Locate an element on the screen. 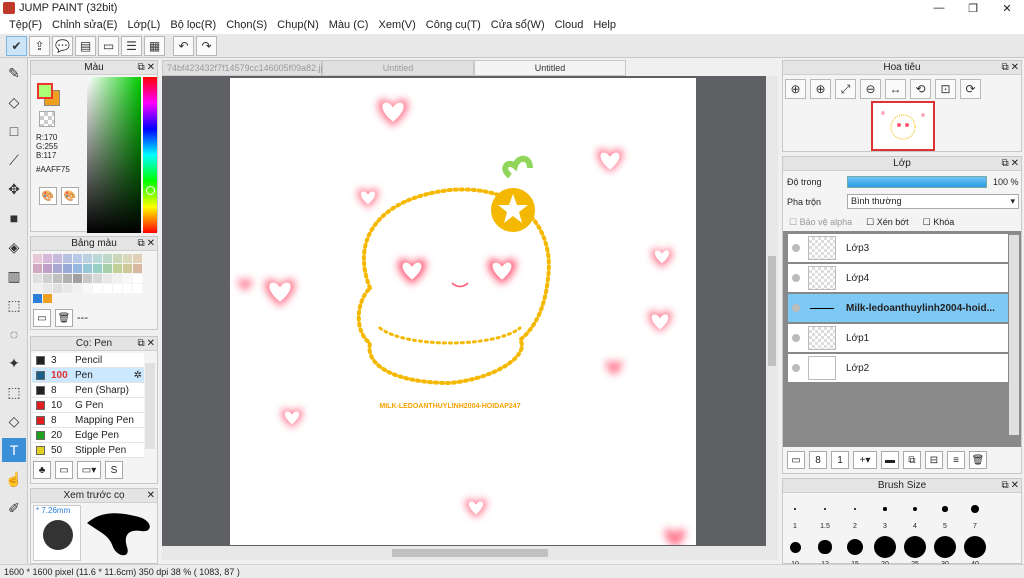 This screenshot has height=578, width=1024. brush-settings-icon: S is located at coordinates (114, 470).